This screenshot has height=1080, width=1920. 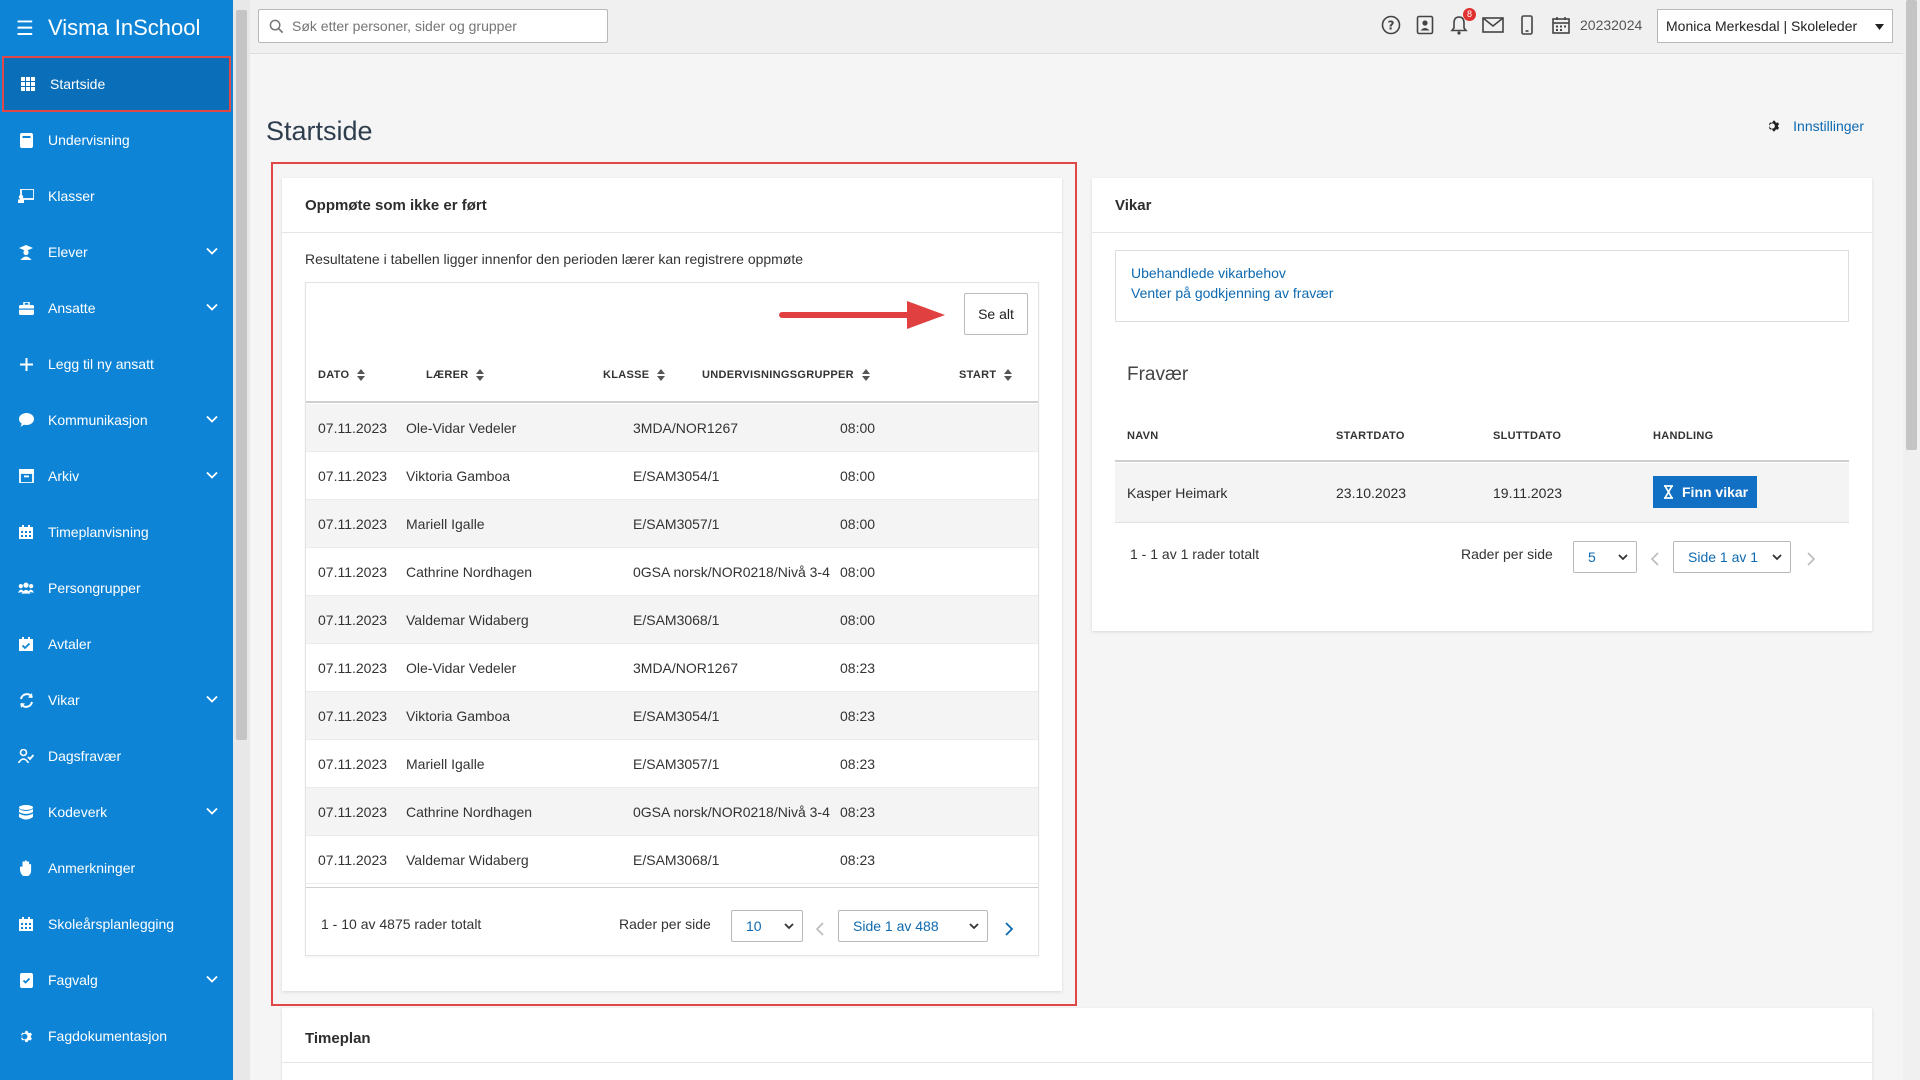 I want to click on sidebar-item-startside: Startside, so click(x=116, y=84).